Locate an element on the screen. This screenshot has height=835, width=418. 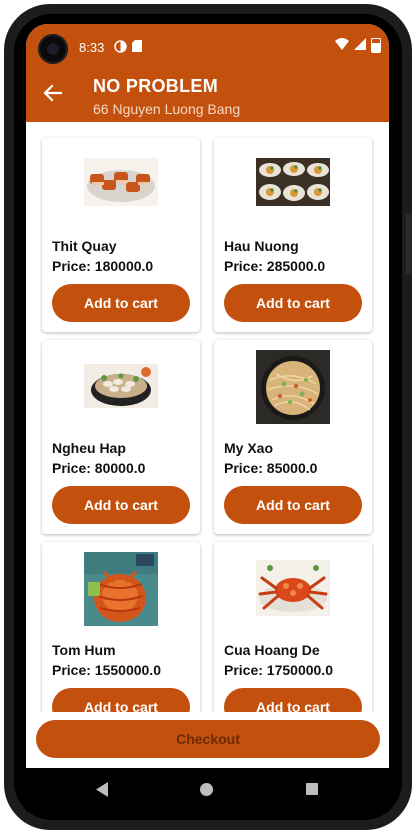
signal-icon is located at coordinates (360, 45).